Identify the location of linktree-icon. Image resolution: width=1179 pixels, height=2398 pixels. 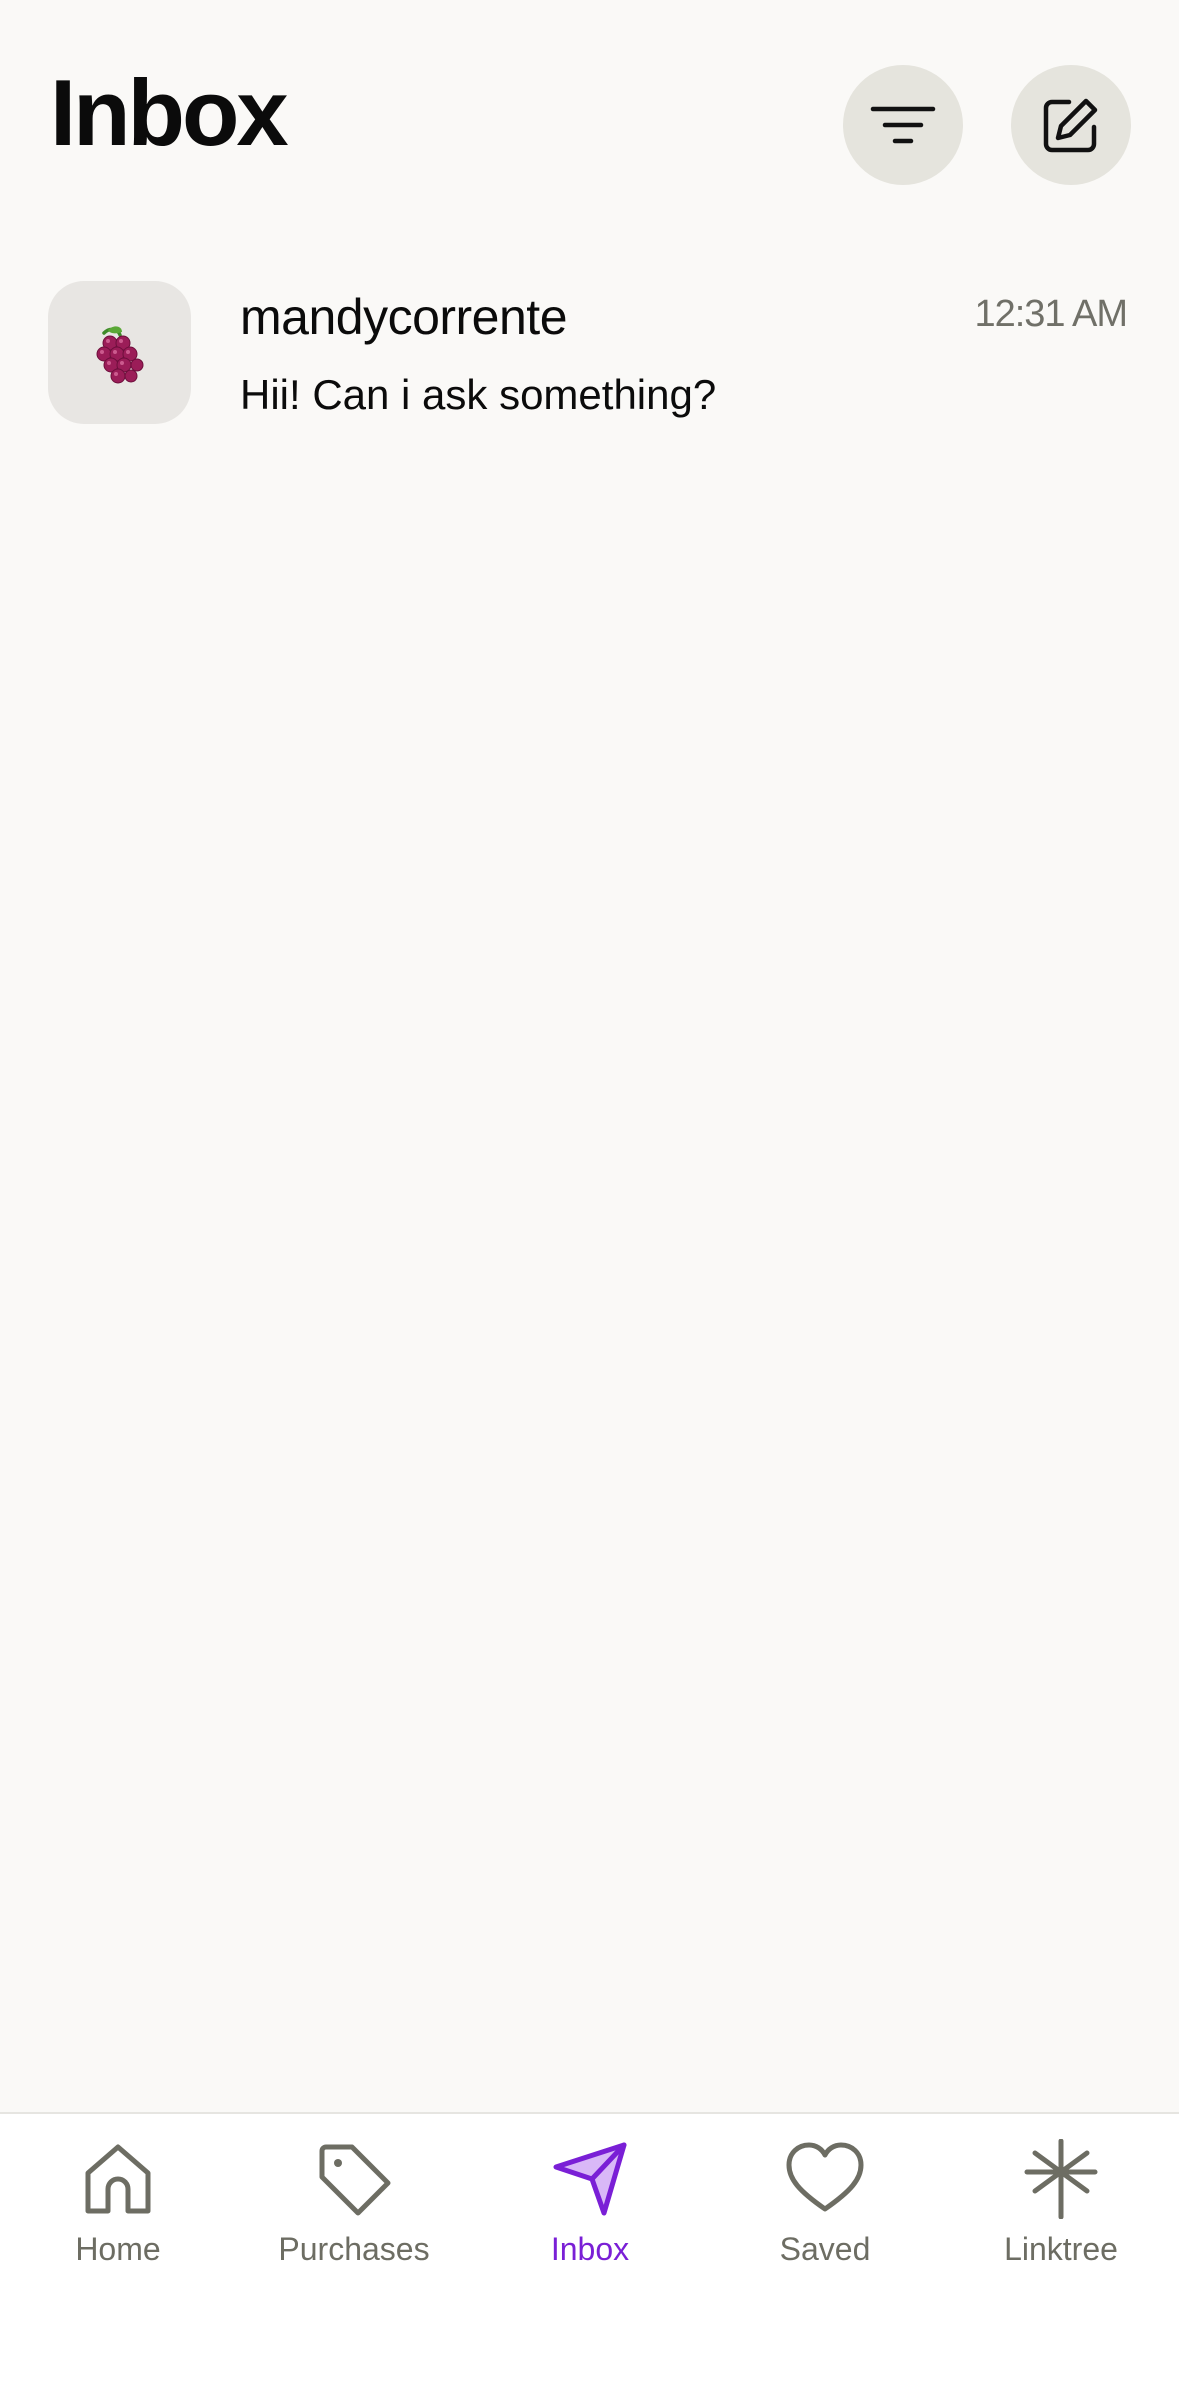
(1061, 2179).